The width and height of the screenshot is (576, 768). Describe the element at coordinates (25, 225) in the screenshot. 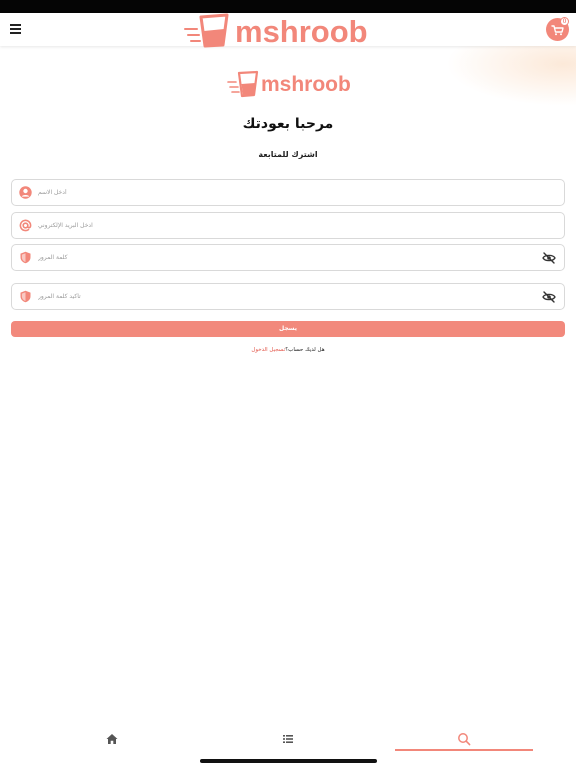

I see `at-sign-icon` at that location.